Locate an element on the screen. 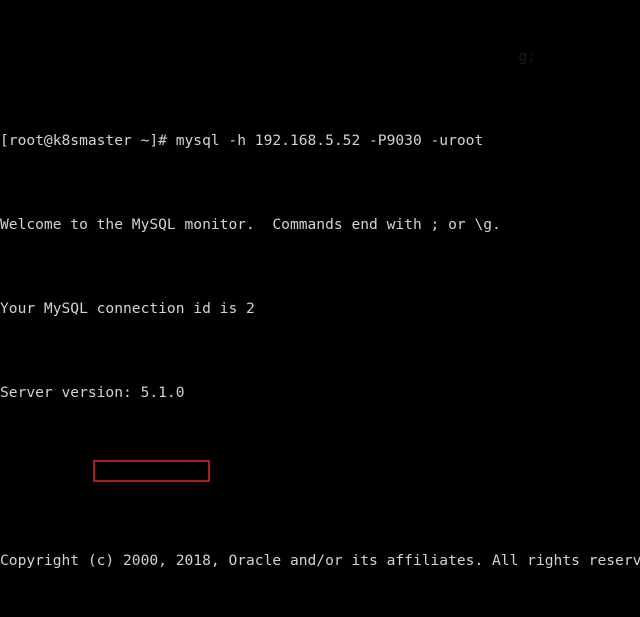  terminal-line-connection-id: Your MySQL connection id is 2 is located at coordinates (127, 308).